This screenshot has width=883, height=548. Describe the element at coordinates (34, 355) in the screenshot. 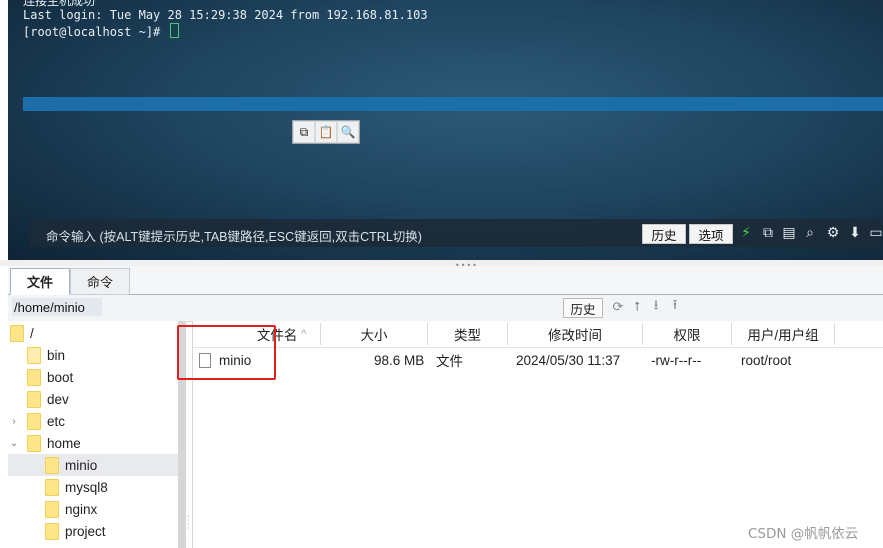

I see `folder-link-icon` at that location.